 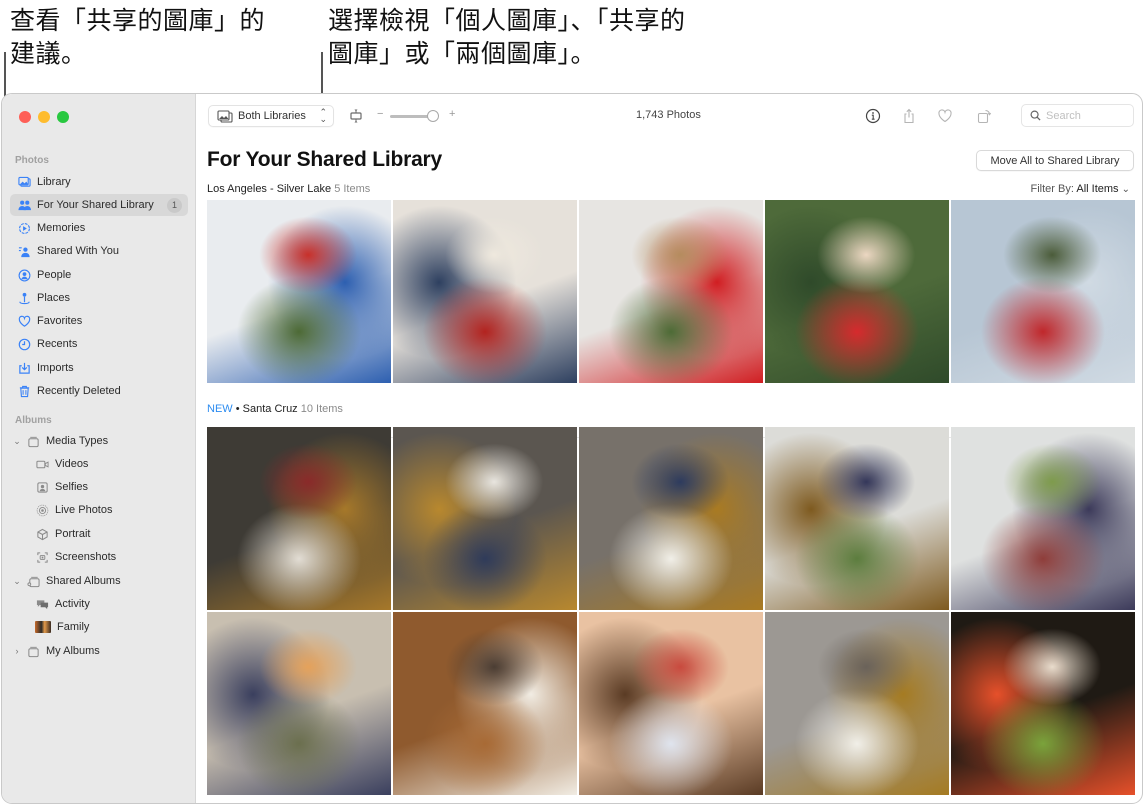 What do you see at coordinates (356, 116) in the screenshot?
I see `fit-aspect-button` at bounding box center [356, 116].